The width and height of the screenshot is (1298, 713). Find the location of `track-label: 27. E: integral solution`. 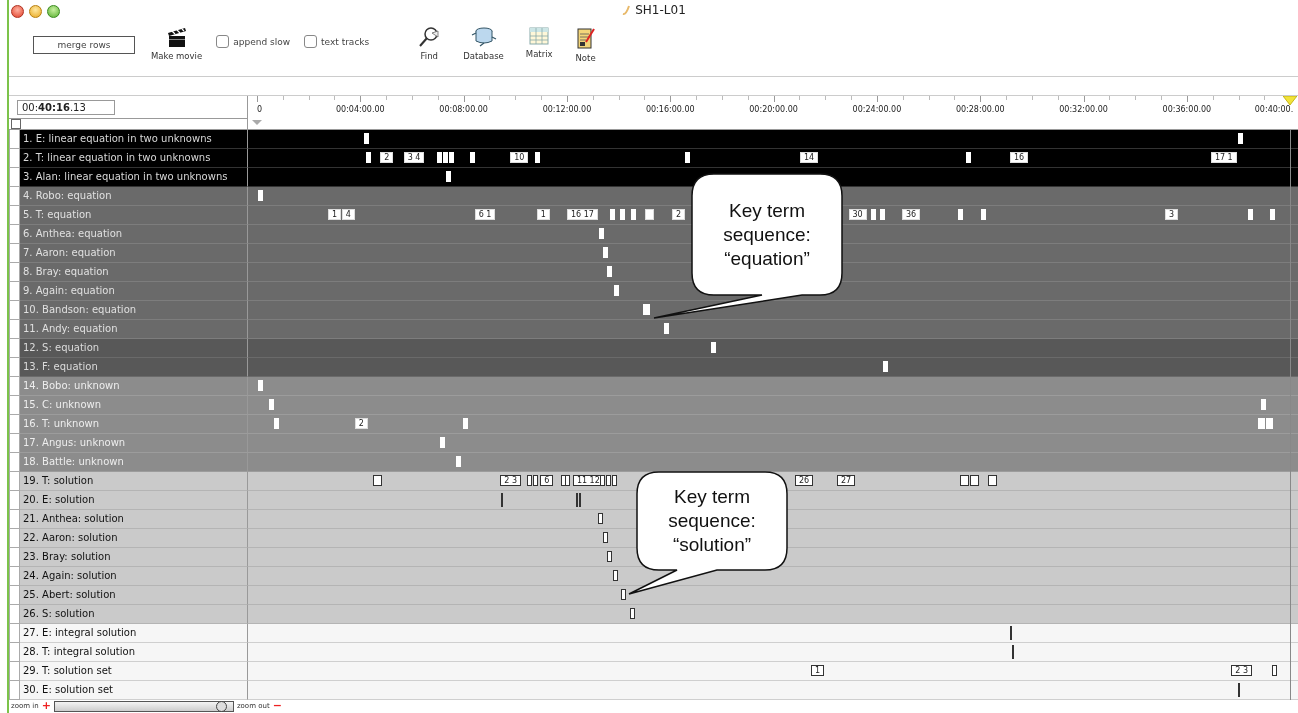

track-label: 27. E: integral solution is located at coordinates (134, 633).